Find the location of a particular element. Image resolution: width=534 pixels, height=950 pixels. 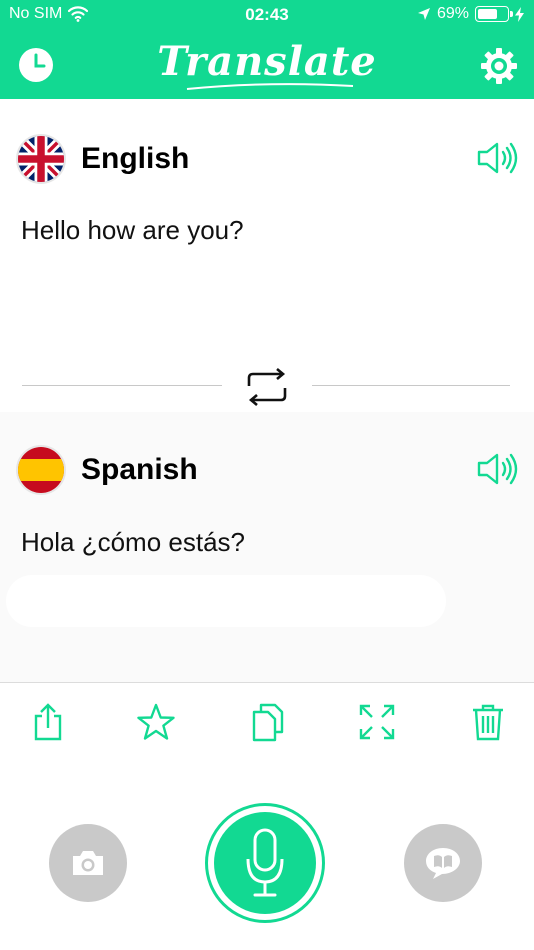

translated-text: Hola ¿cómo estás? is located at coordinates (133, 542).